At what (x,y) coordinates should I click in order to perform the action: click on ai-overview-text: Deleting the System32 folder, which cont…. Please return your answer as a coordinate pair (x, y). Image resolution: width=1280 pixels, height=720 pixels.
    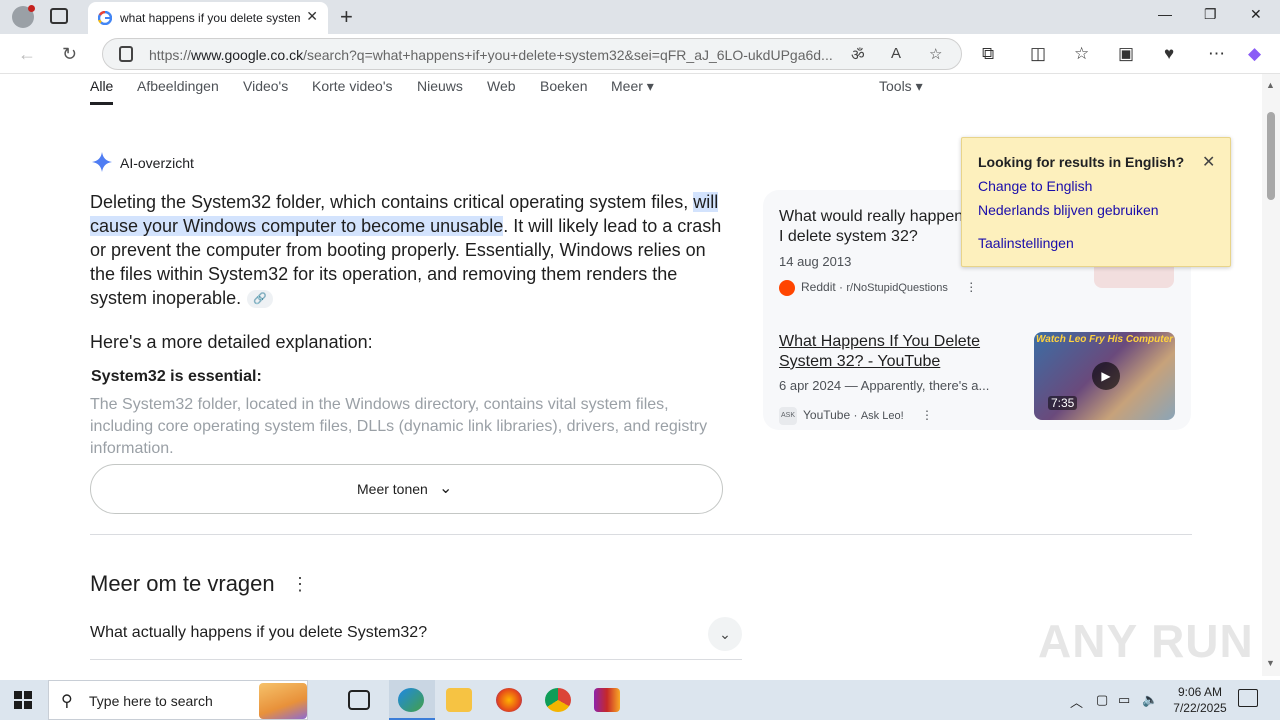
    Looking at the image, I should click on (406, 250).